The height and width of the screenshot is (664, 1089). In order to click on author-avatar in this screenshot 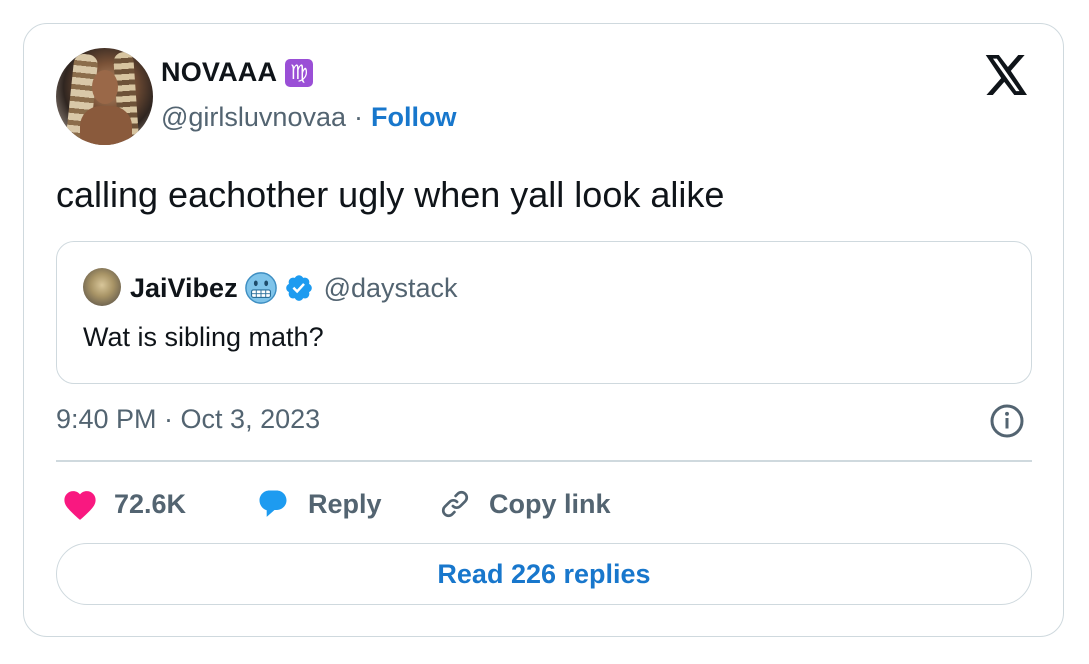, I will do `click(104, 96)`.